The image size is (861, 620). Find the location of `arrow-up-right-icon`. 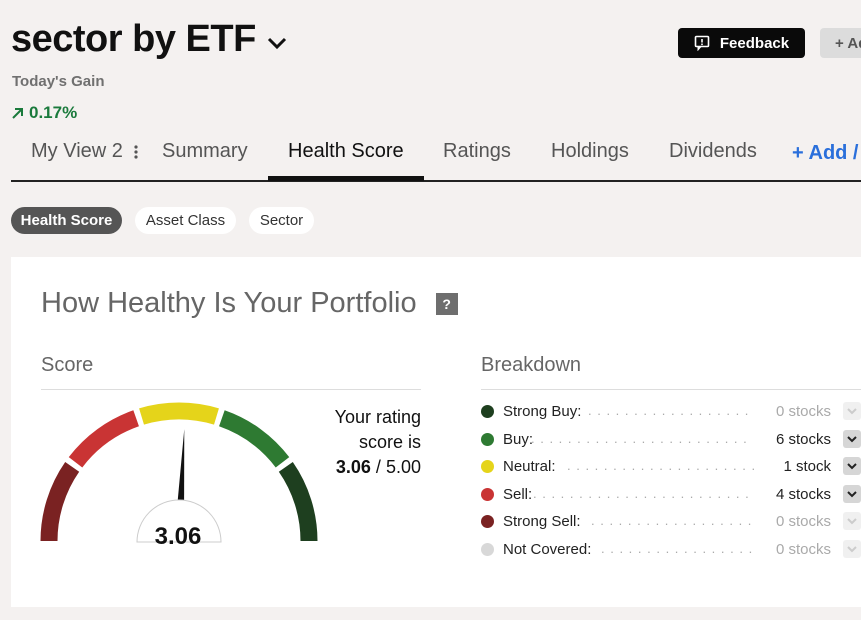

arrow-up-right-icon is located at coordinates (17, 113).